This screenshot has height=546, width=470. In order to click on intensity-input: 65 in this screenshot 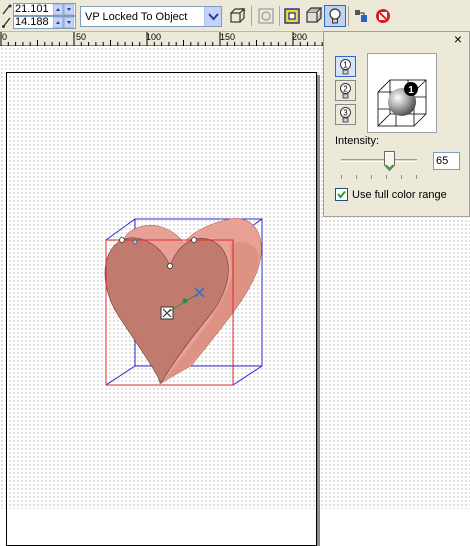, I will do `click(446, 161)`.